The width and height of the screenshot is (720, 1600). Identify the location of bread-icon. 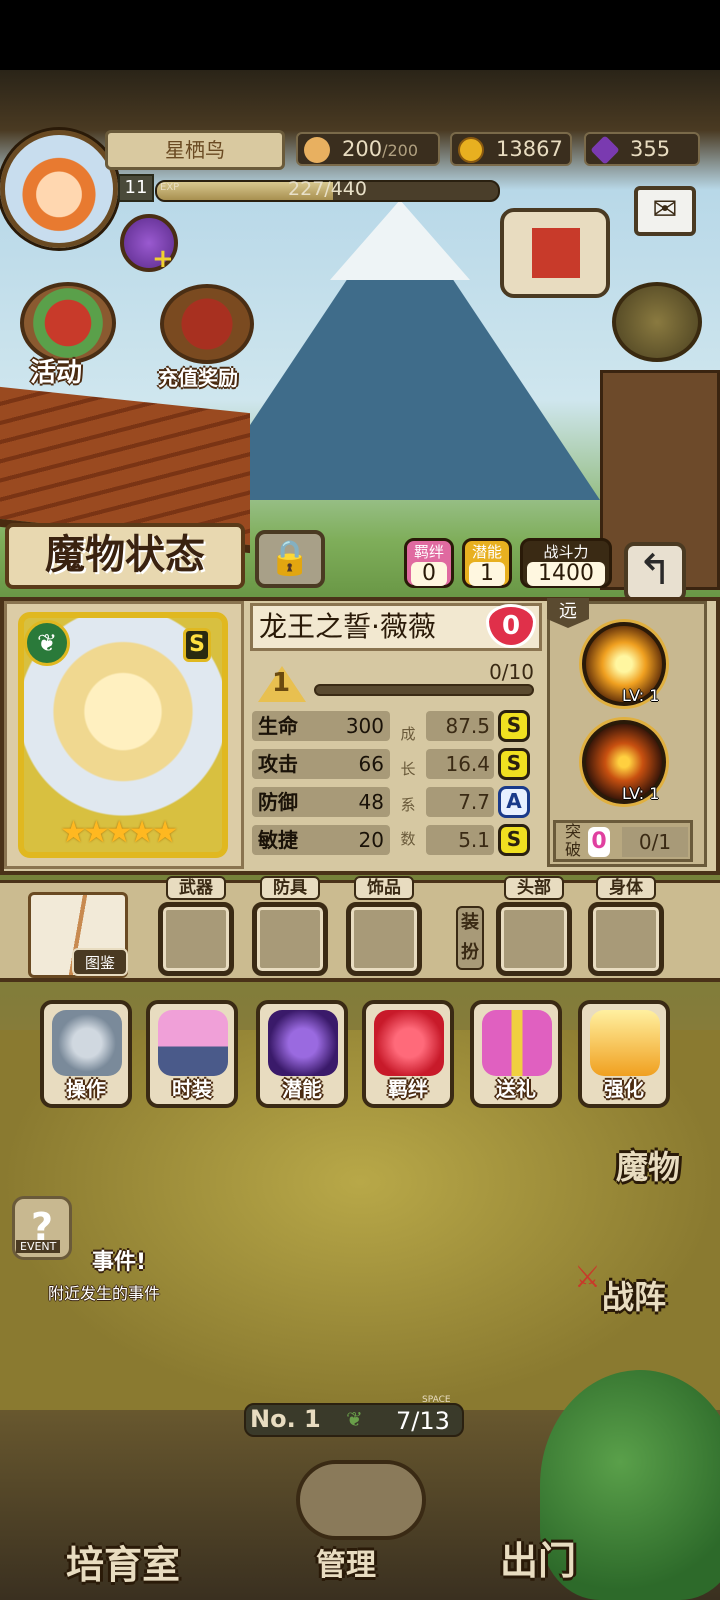
(317, 150).